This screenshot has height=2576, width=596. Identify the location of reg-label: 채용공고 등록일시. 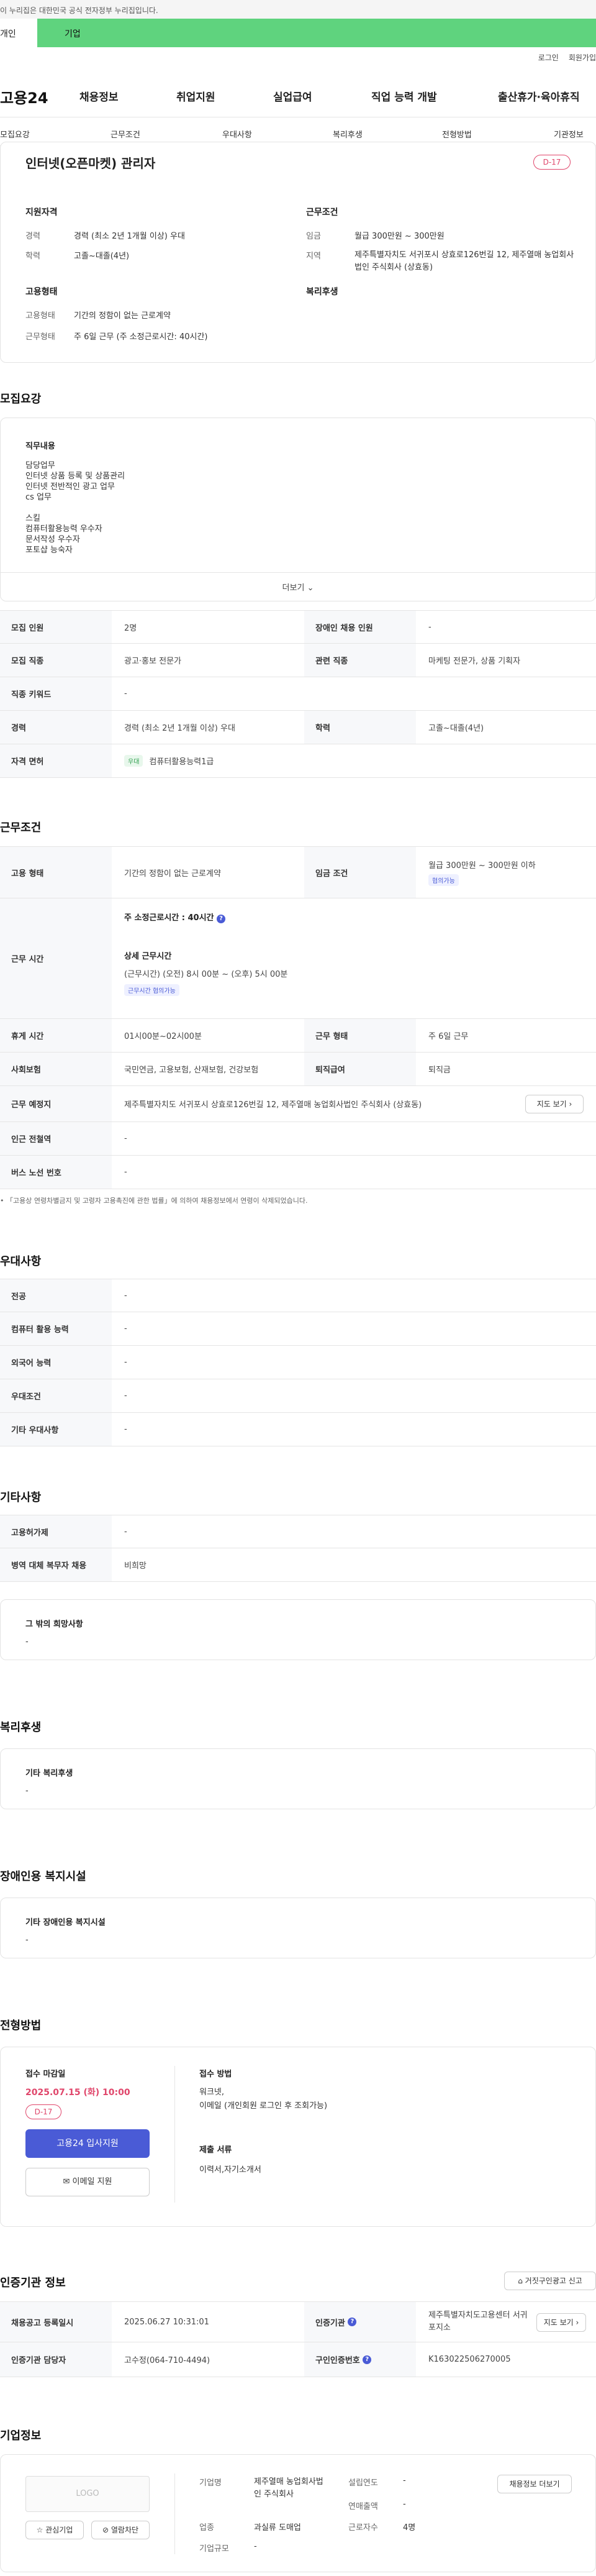
(56, 2322).